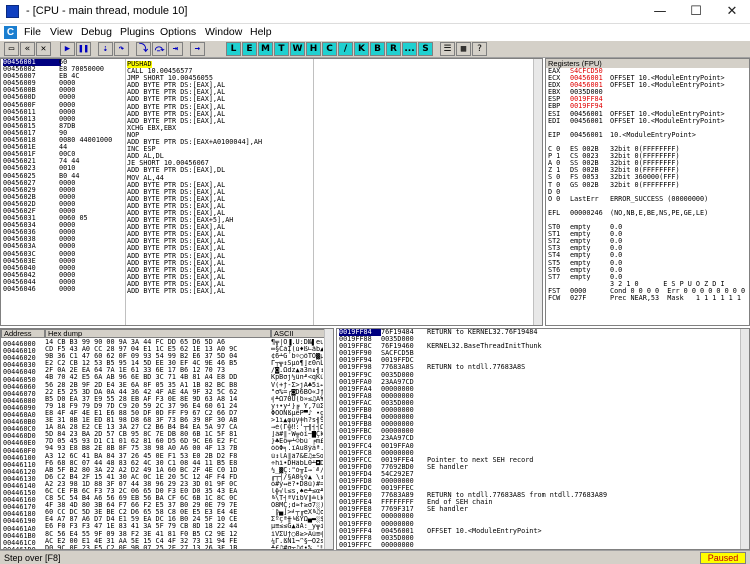 The image size is (750, 564). I want to click on go-to-icon: →, so click(197, 49).